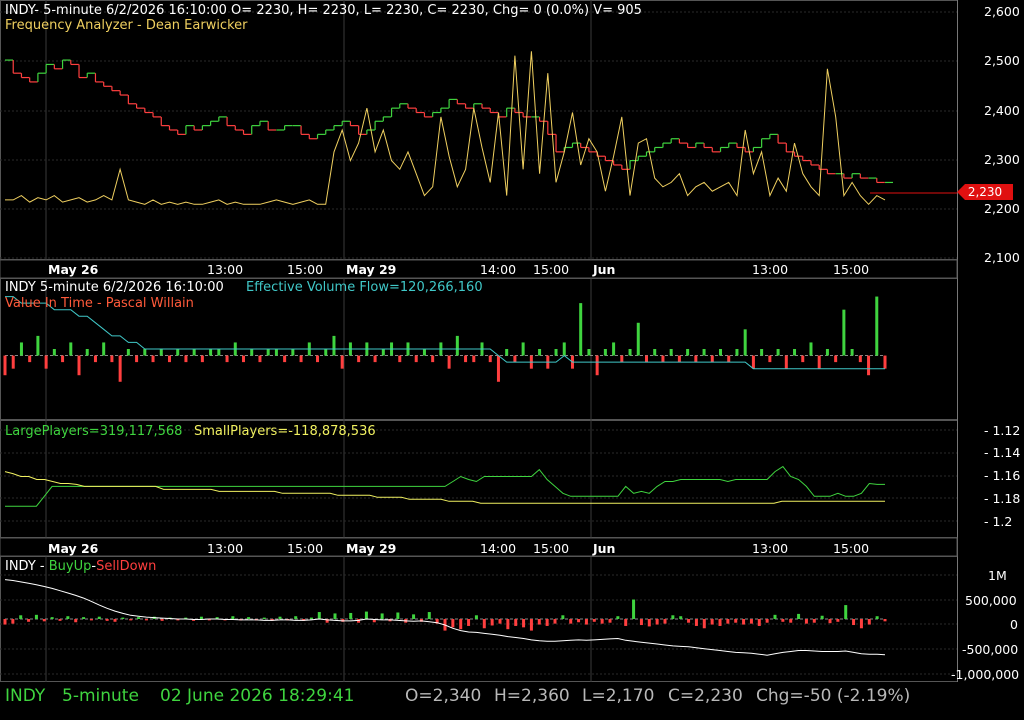 The height and width of the screenshot is (720, 1024). I want to click on price-ytick: 2,300, so click(1002, 159).